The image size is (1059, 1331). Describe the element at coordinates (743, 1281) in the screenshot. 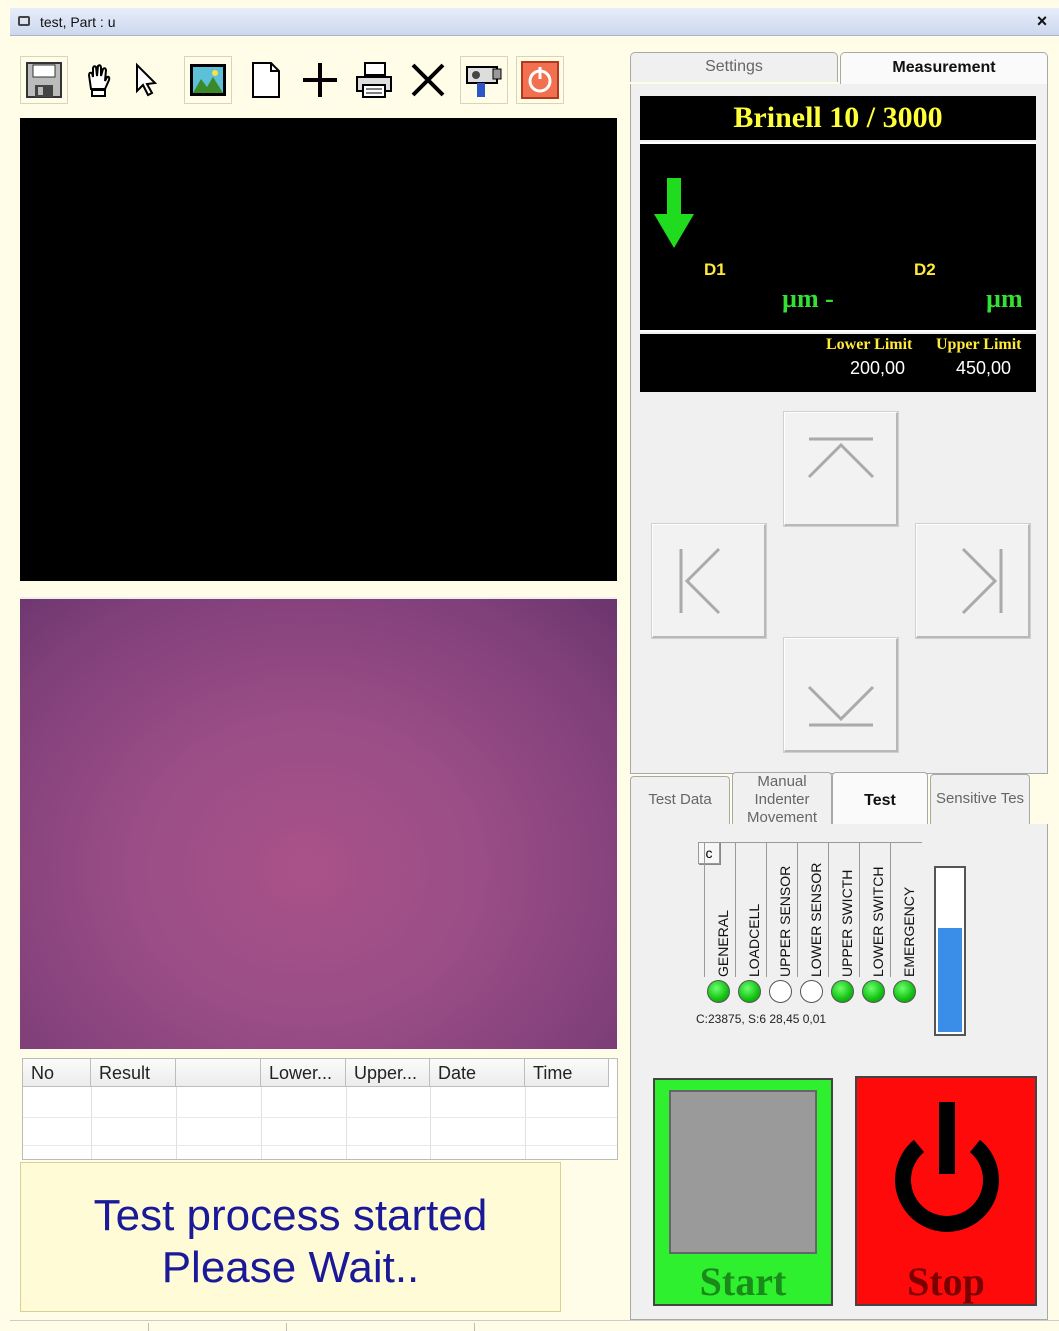

I see `start-button-label: Start` at that location.